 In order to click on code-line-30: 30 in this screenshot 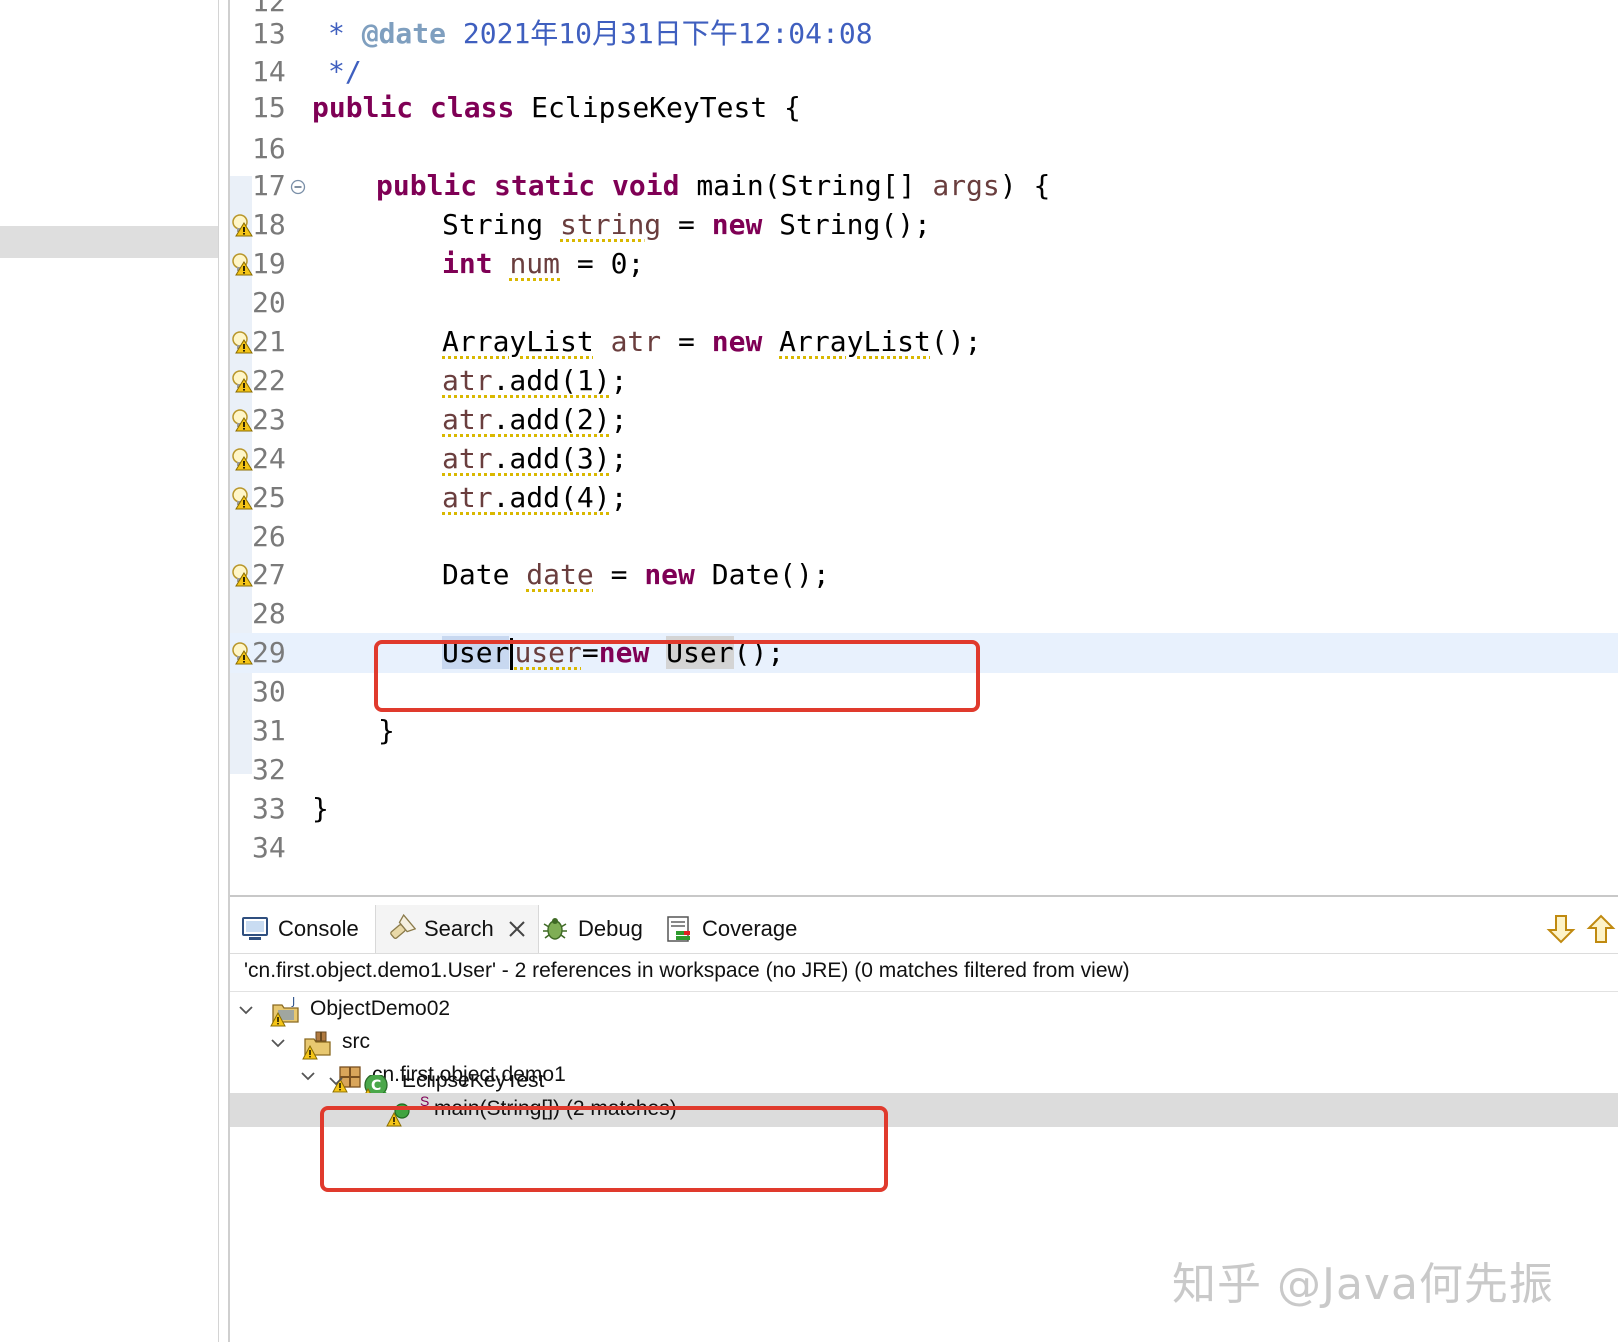, I will do `click(924, 692)`.